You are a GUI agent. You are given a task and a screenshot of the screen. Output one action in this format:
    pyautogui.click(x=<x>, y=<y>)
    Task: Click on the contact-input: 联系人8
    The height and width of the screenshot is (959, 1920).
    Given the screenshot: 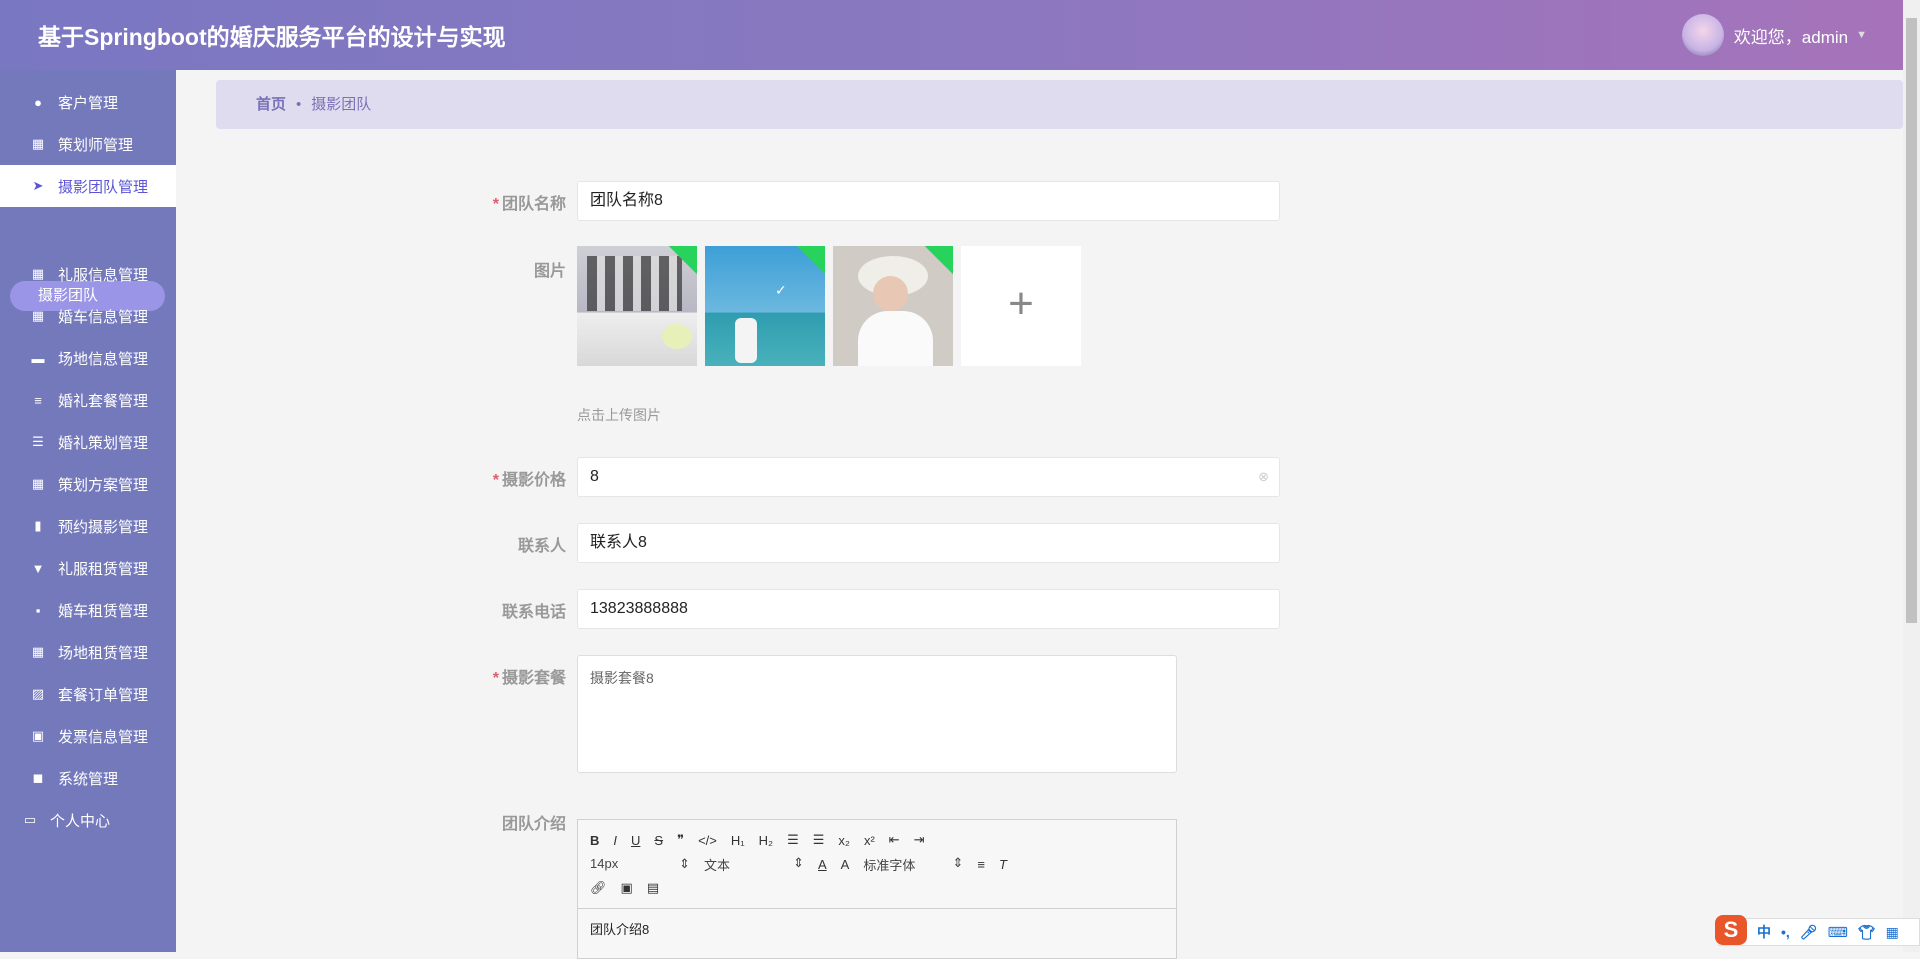 What is the action you would take?
    pyautogui.click(x=928, y=543)
    